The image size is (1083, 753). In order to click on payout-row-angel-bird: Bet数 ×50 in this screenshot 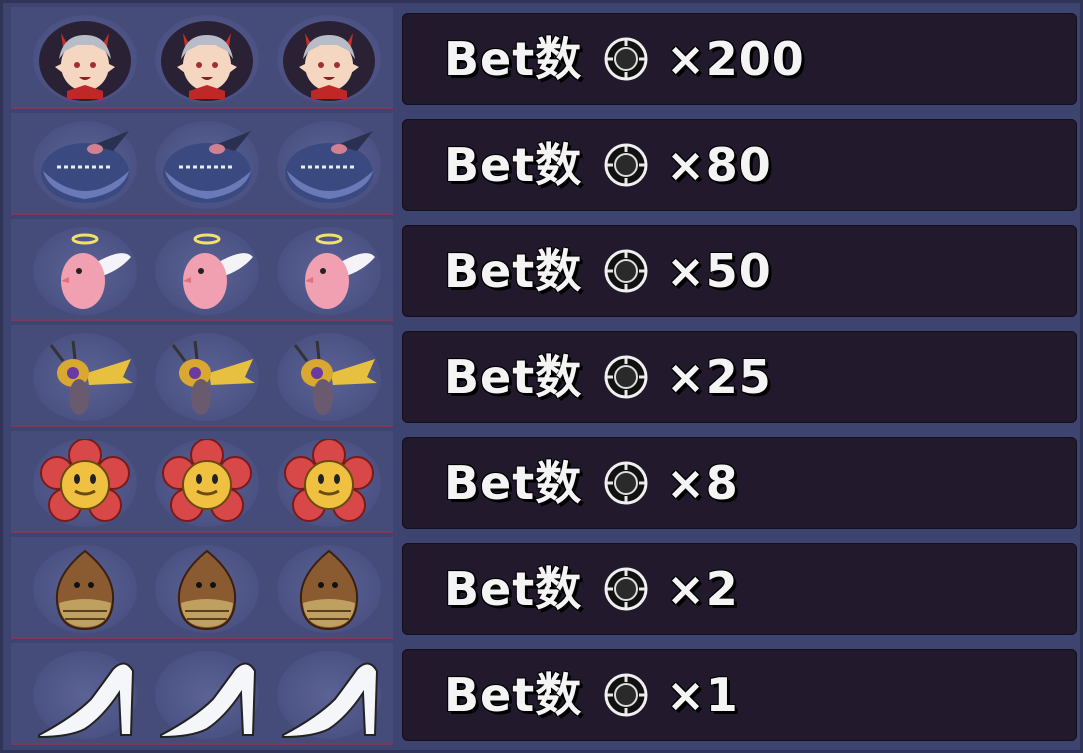, I will do `click(544, 270)`.